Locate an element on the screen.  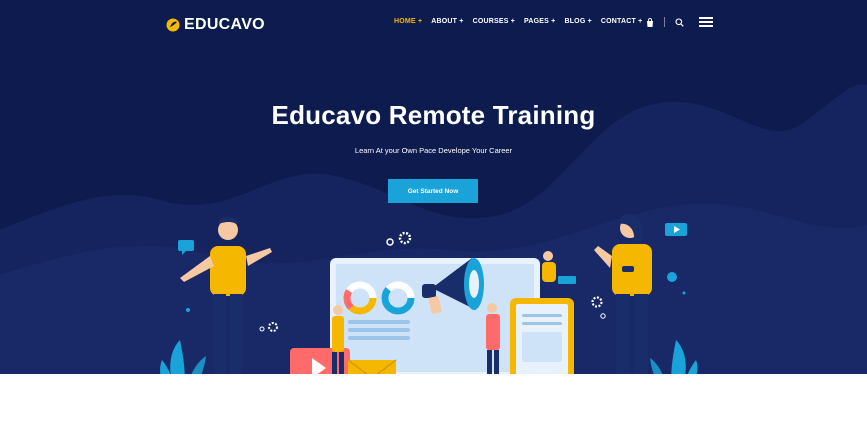
header-divider is located at coordinates (664, 22).